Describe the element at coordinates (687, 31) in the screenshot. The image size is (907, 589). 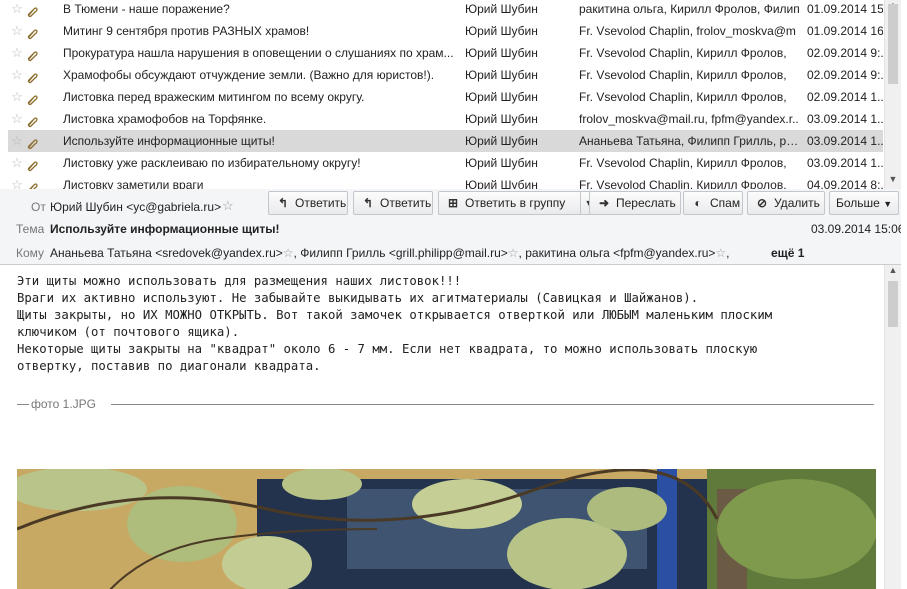
I see `message-to: Fr. Vsevolod Chaplin, frolov_moskva@m` at that location.